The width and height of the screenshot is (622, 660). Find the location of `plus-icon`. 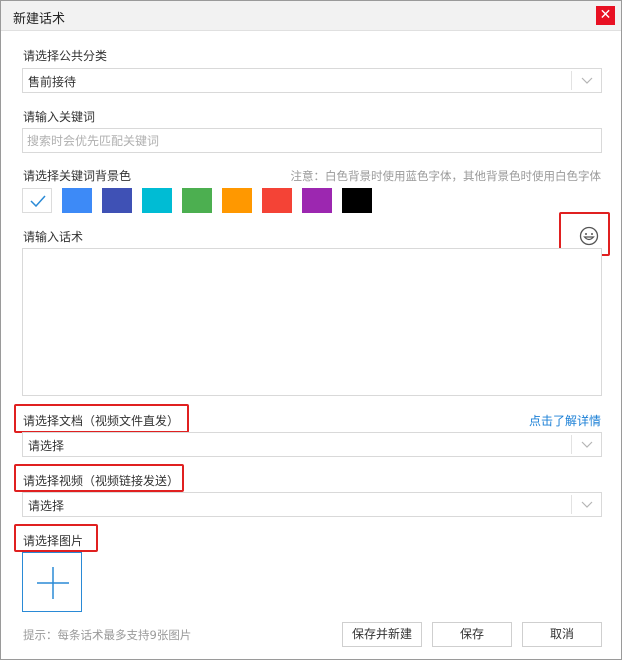

plus-icon is located at coordinates (53, 583).